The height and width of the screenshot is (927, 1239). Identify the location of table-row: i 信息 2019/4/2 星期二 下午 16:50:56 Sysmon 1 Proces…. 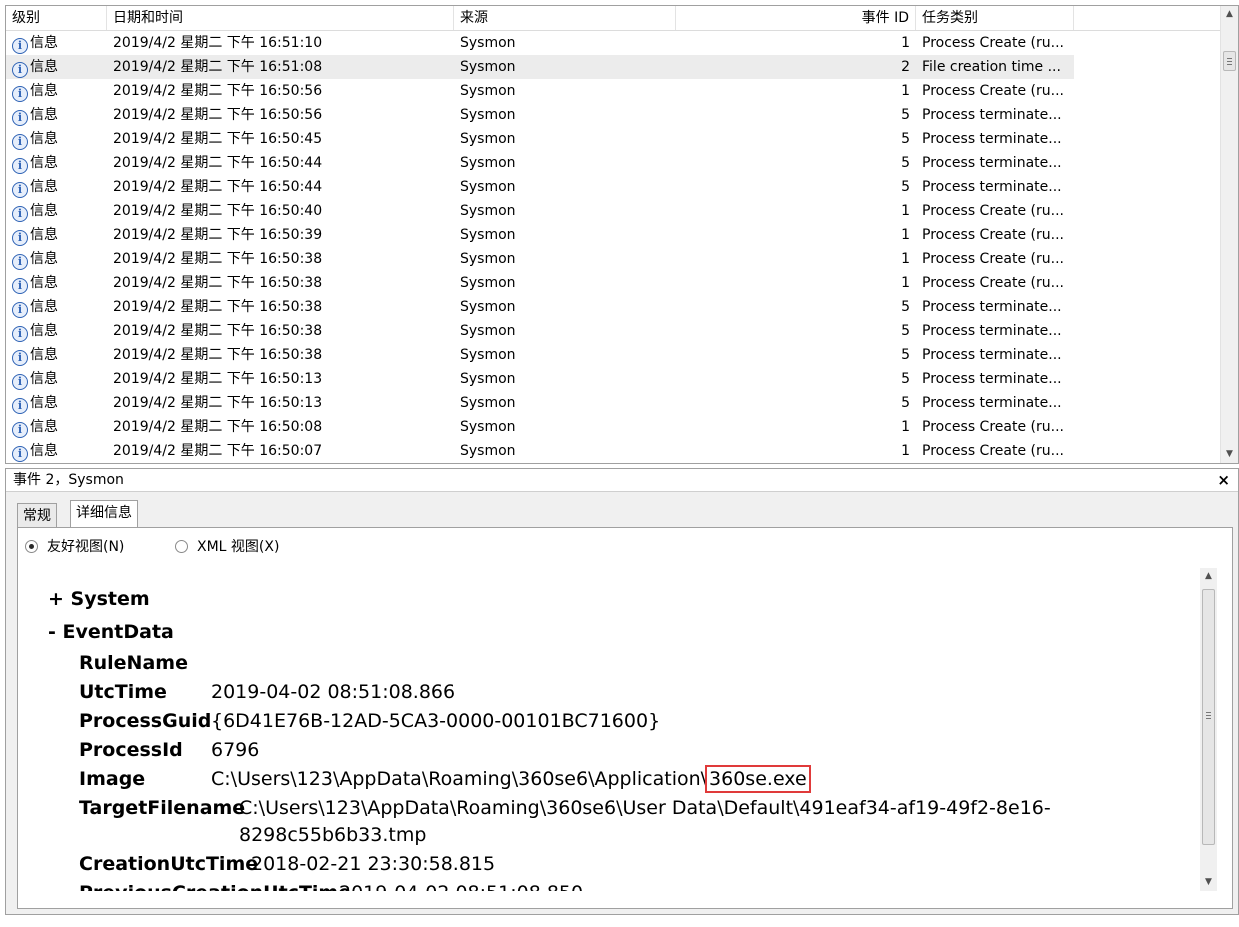
(613, 91).